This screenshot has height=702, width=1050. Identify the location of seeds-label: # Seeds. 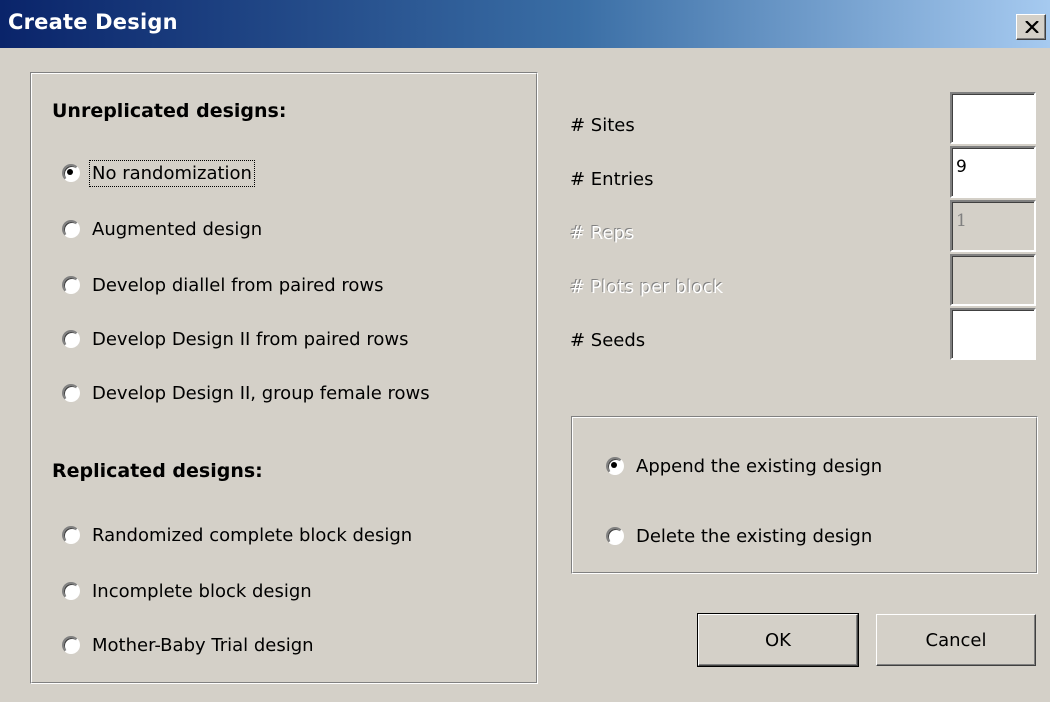
(608, 340).